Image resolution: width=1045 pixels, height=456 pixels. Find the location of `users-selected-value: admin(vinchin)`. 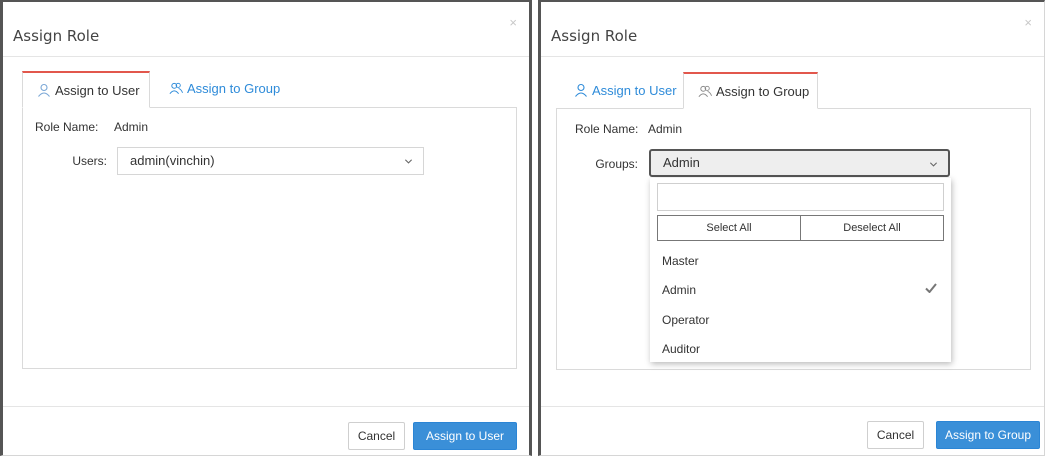

users-selected-value: admin(vinchin) is located at coordinates (172, 160).